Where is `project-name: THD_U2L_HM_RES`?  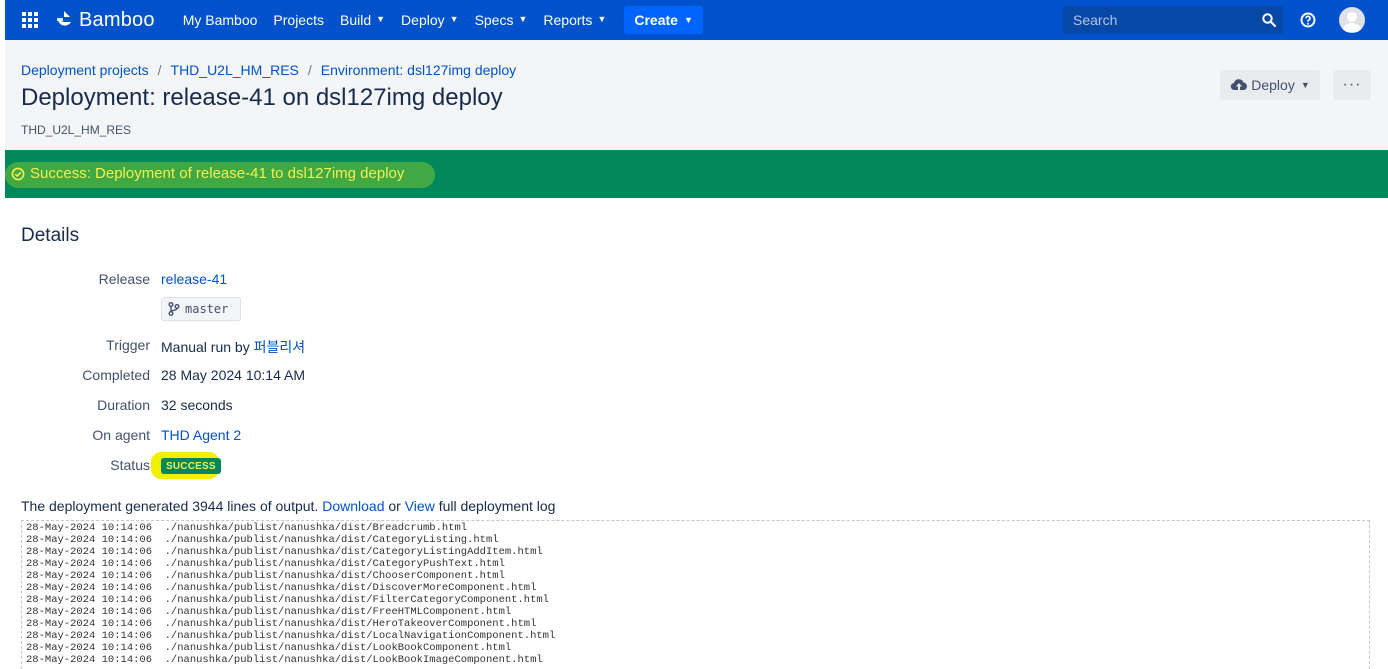 project-name: THD_U2L_HM_RES is located at coordinates (76, 130).